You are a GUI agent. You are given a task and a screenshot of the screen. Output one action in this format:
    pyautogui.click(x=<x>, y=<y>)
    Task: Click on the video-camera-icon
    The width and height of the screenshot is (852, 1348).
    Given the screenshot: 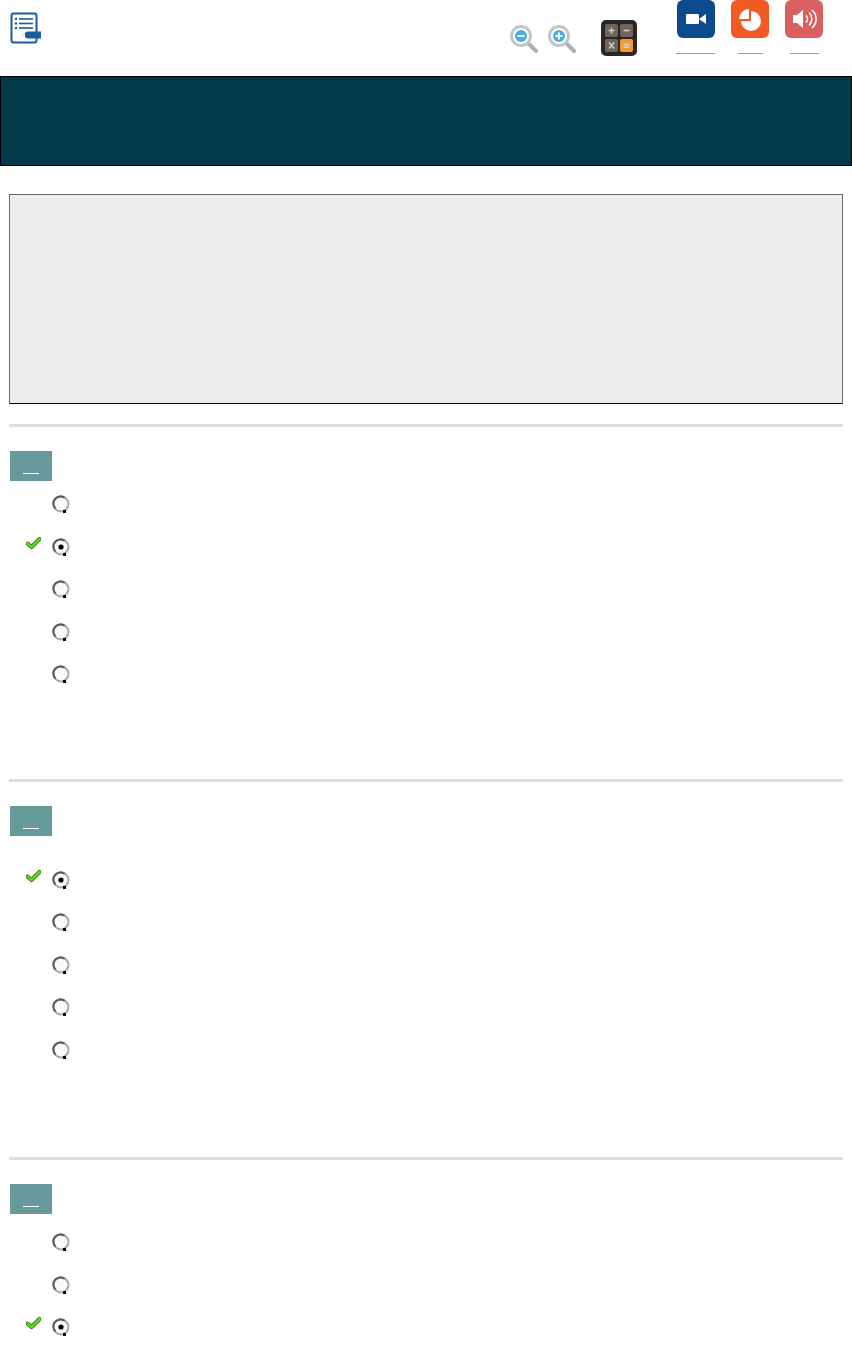 What is the action you would take?
    pyautogui.click(x=695, y=19)
    